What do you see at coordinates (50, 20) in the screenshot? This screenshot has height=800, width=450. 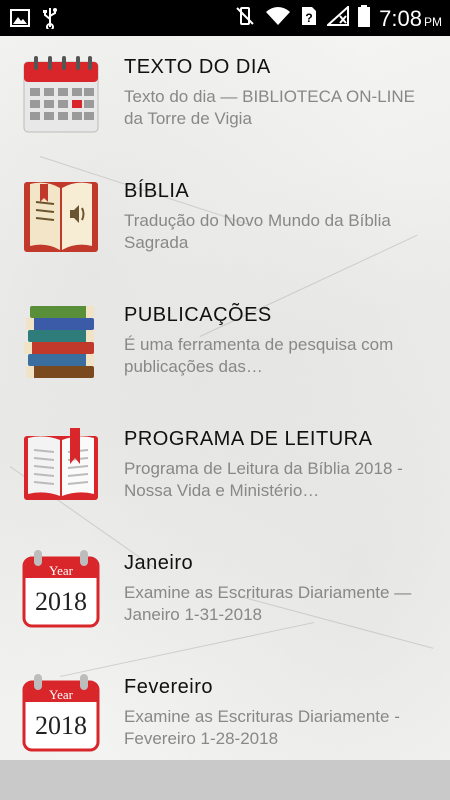 I see `usb-icon` at bounding box center [50, 20].